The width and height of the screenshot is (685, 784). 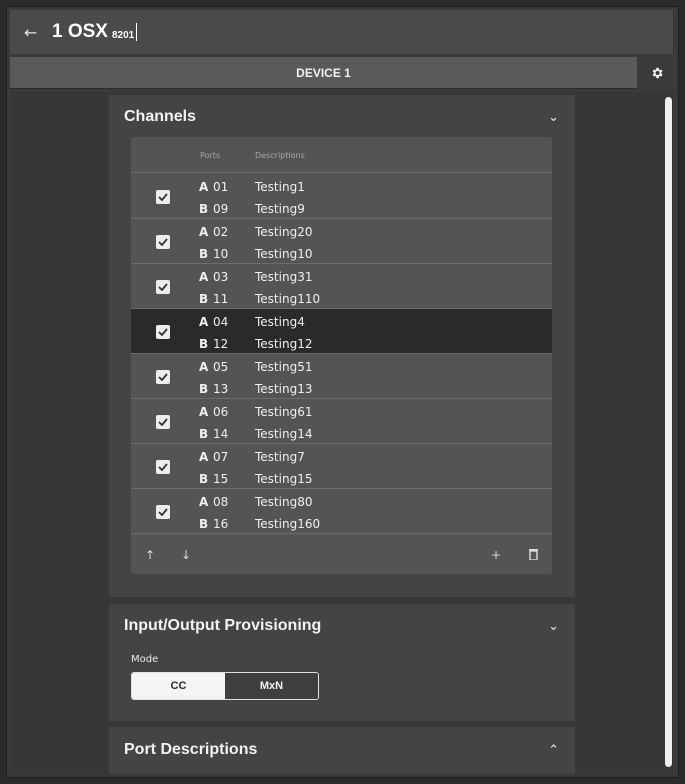 What do you see at coordinates (288, 299) in the screenshot?
I see `port-description: Testing110` at bounding box center [288, 299].